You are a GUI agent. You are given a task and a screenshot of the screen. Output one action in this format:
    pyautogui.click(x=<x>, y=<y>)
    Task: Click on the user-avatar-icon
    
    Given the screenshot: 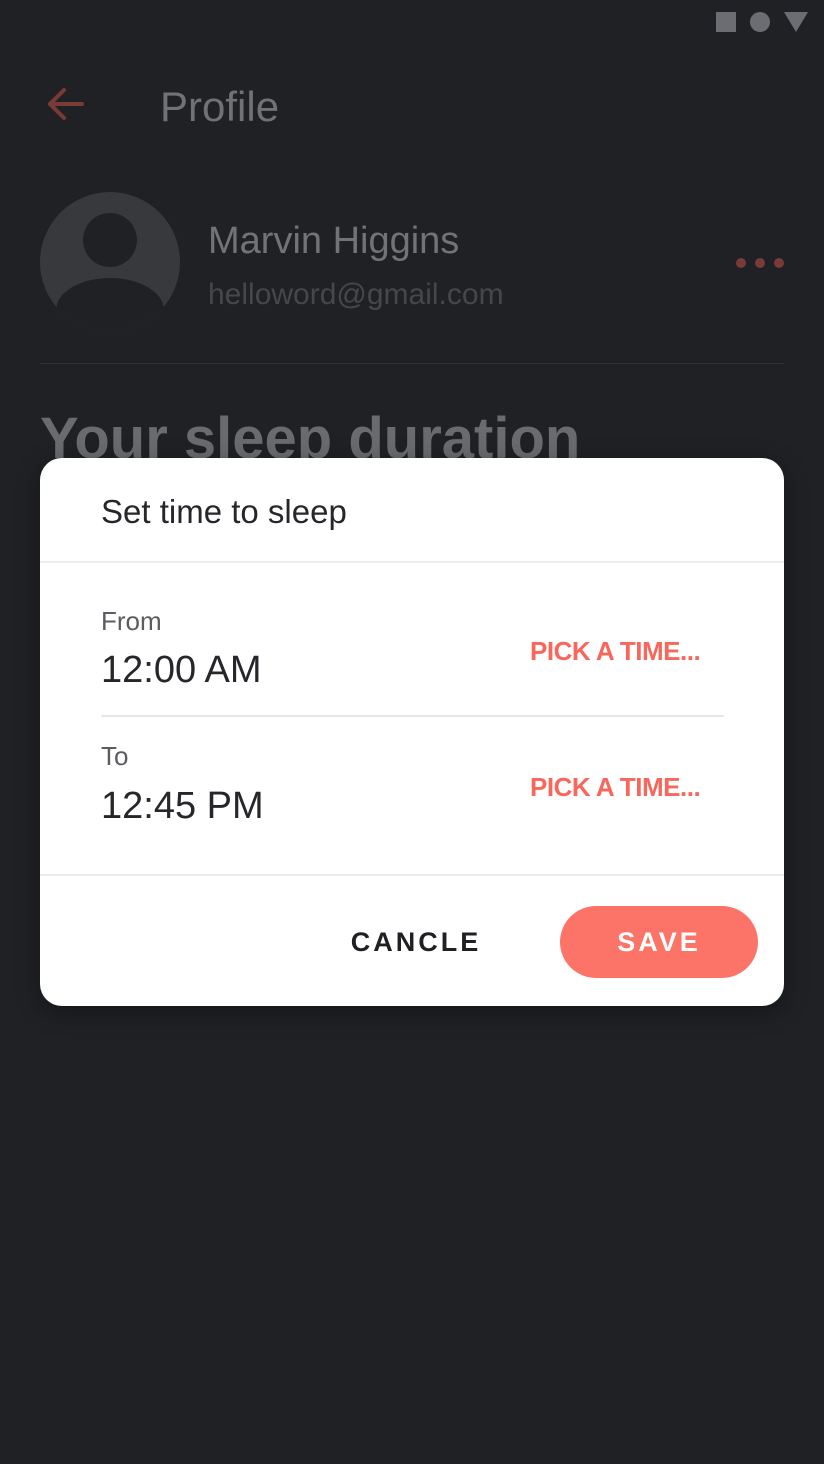 What is the action you would take?
    pyautogui.click(x=110, y=272)
    